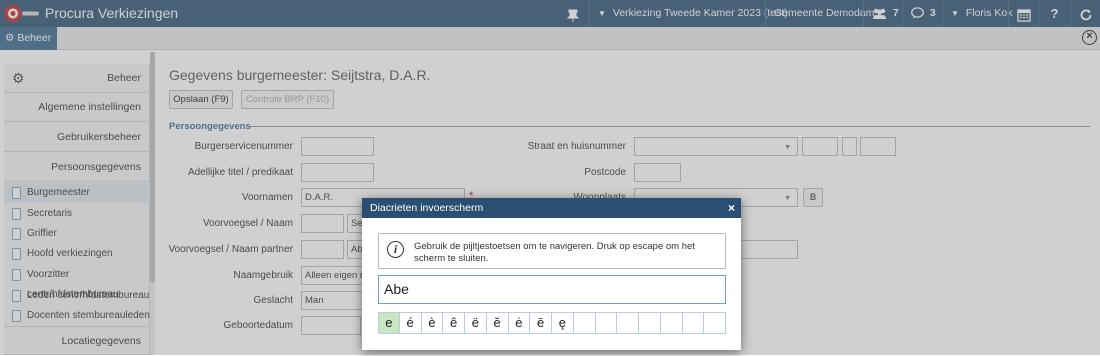 The height and width of the screenshot is (356, 1100). Describe the element at coordinates (552, 289) in the screenshot. I see `diacritics-input: Abe` at that location.